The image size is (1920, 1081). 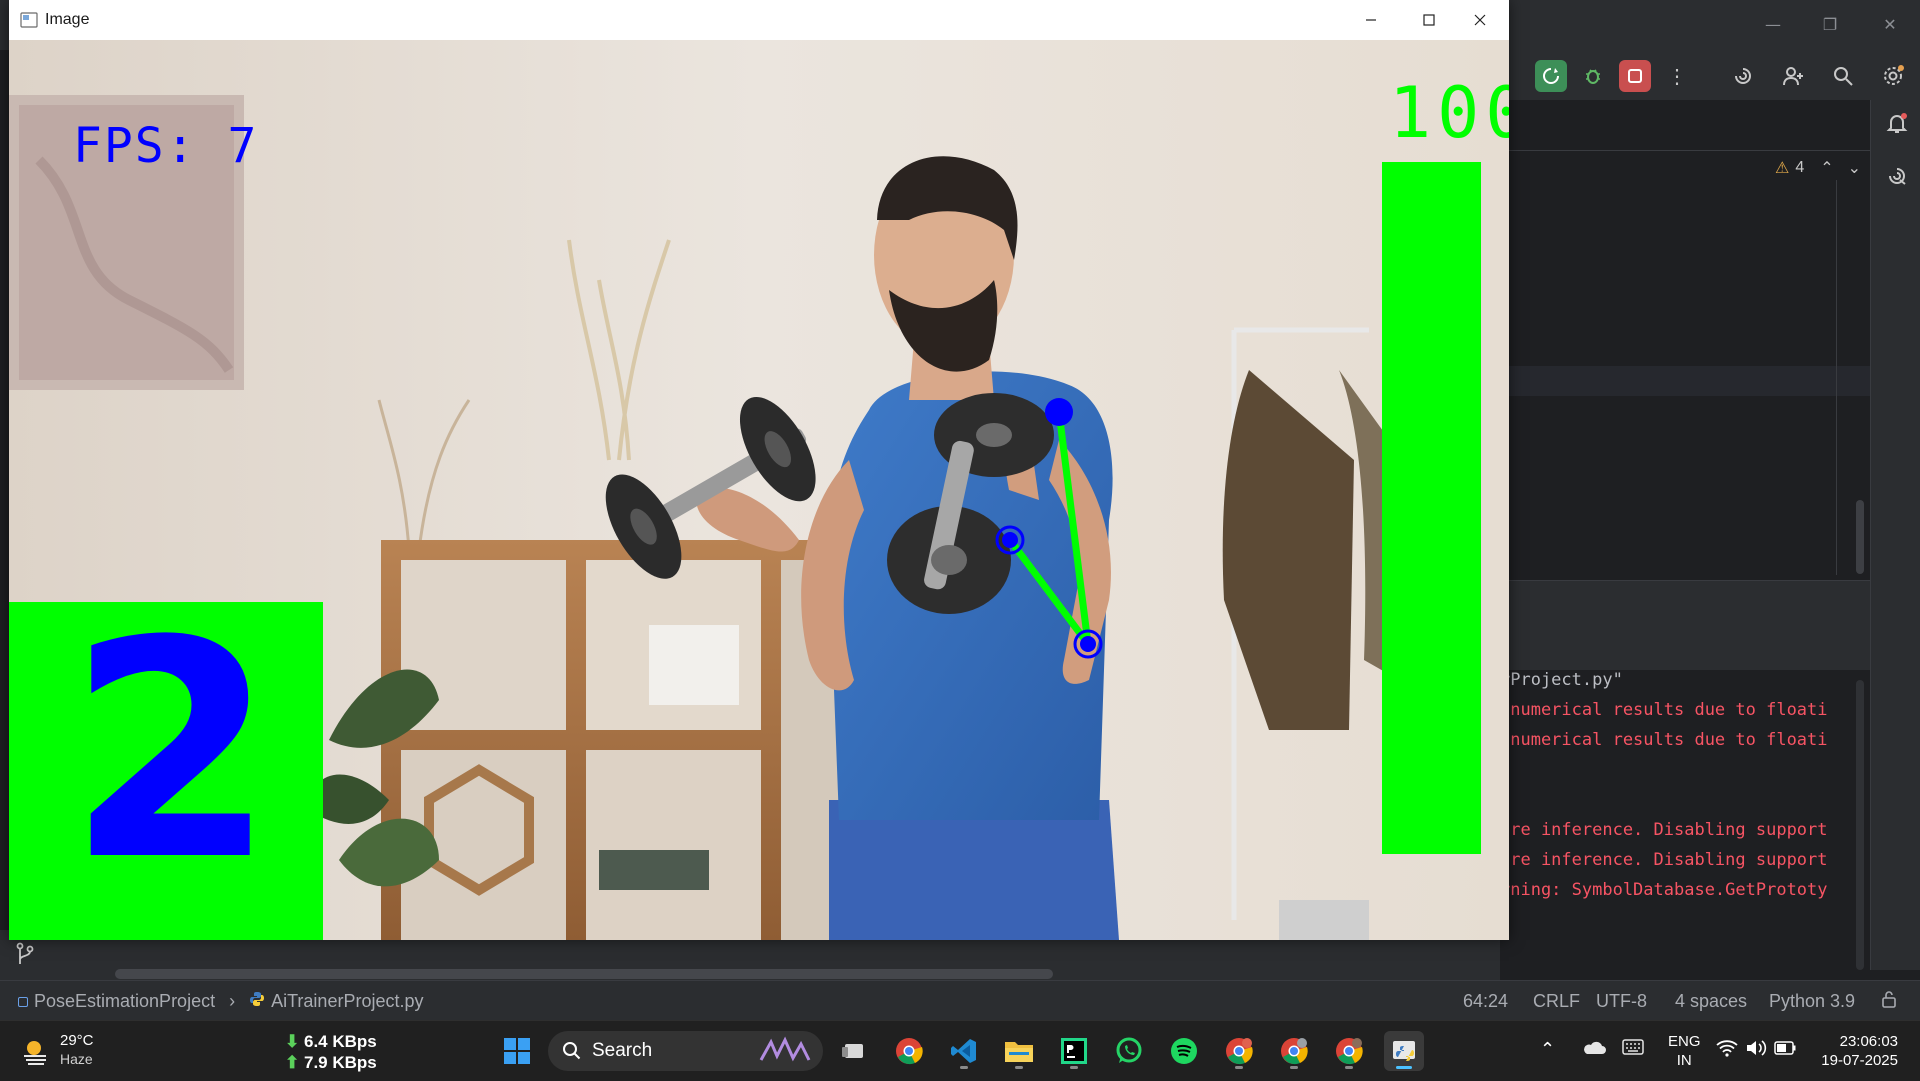 What do you see at coordinates (77, 1040) in the screenshot?
I see `weather-temp: 29°C` at bounding box center [77, 1040].